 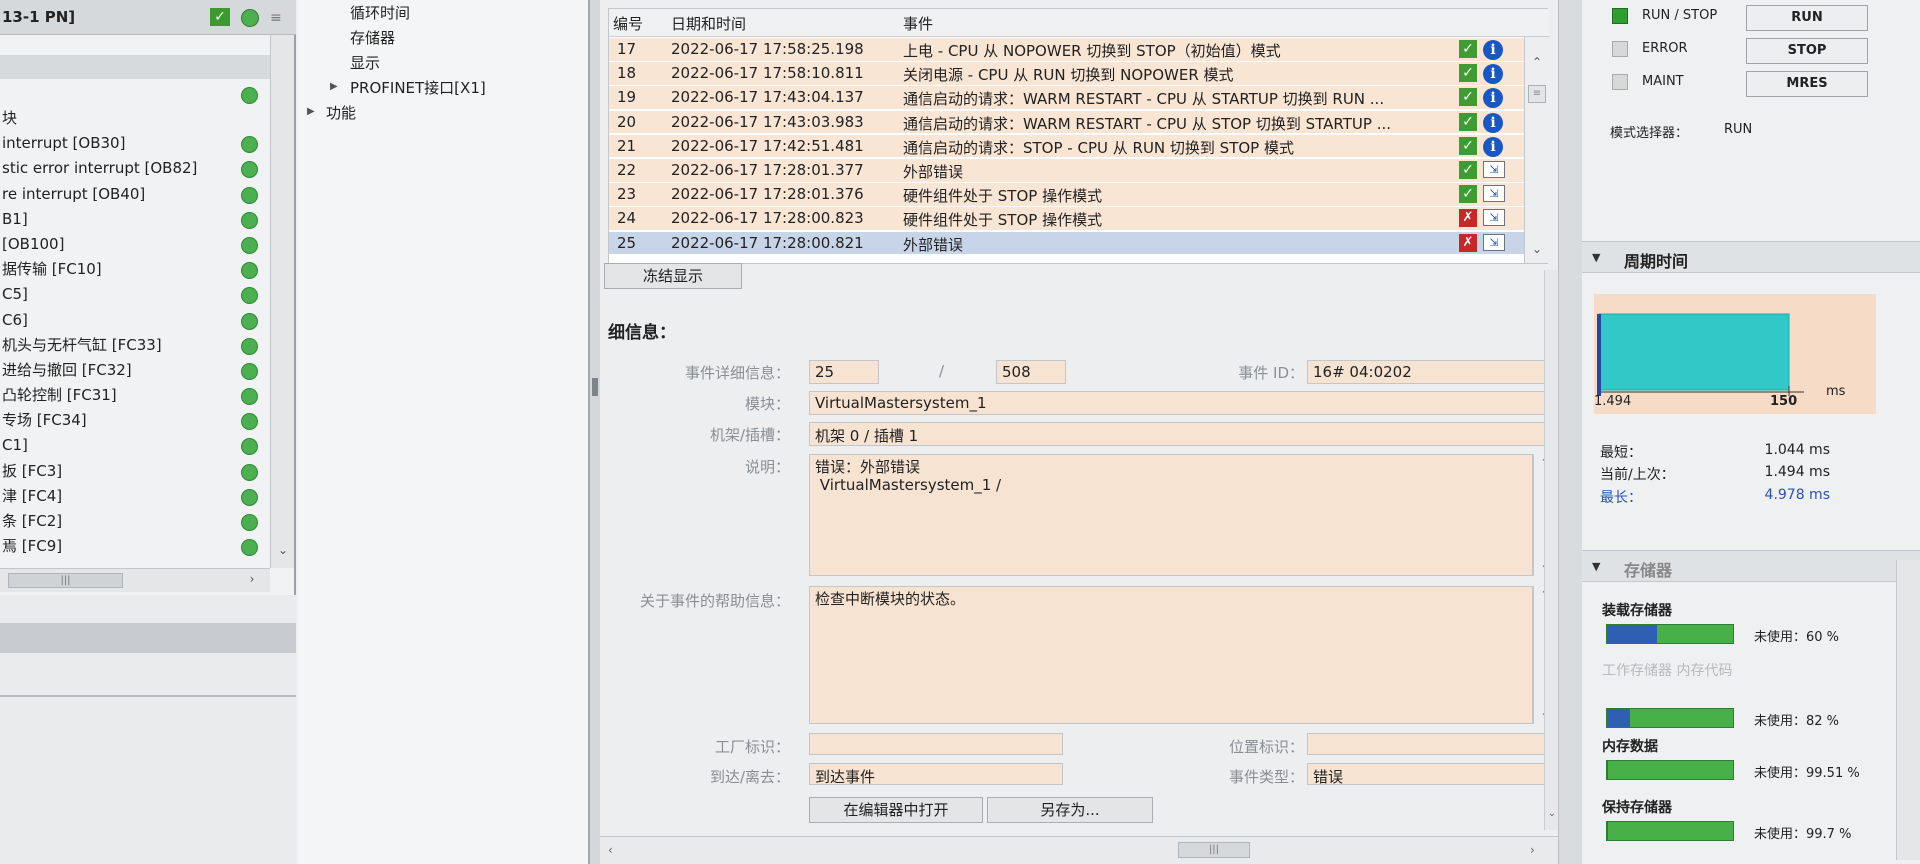 What do you see at coordinates (276, 18) in the screenshot?
I see `menu-icon: ≡` at bounding box center [276, 18].